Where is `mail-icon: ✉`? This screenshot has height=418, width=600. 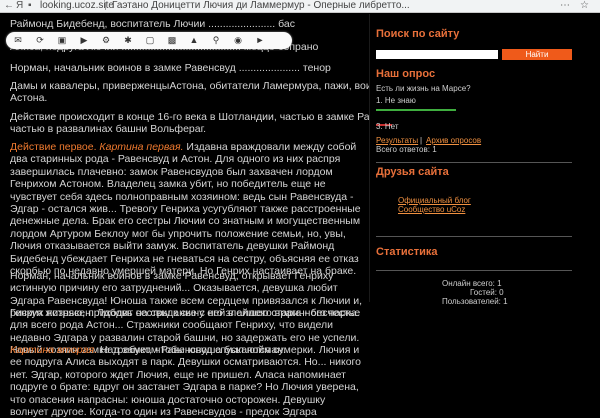 mail-icon: ✉ is located at coordinates (18, 40).